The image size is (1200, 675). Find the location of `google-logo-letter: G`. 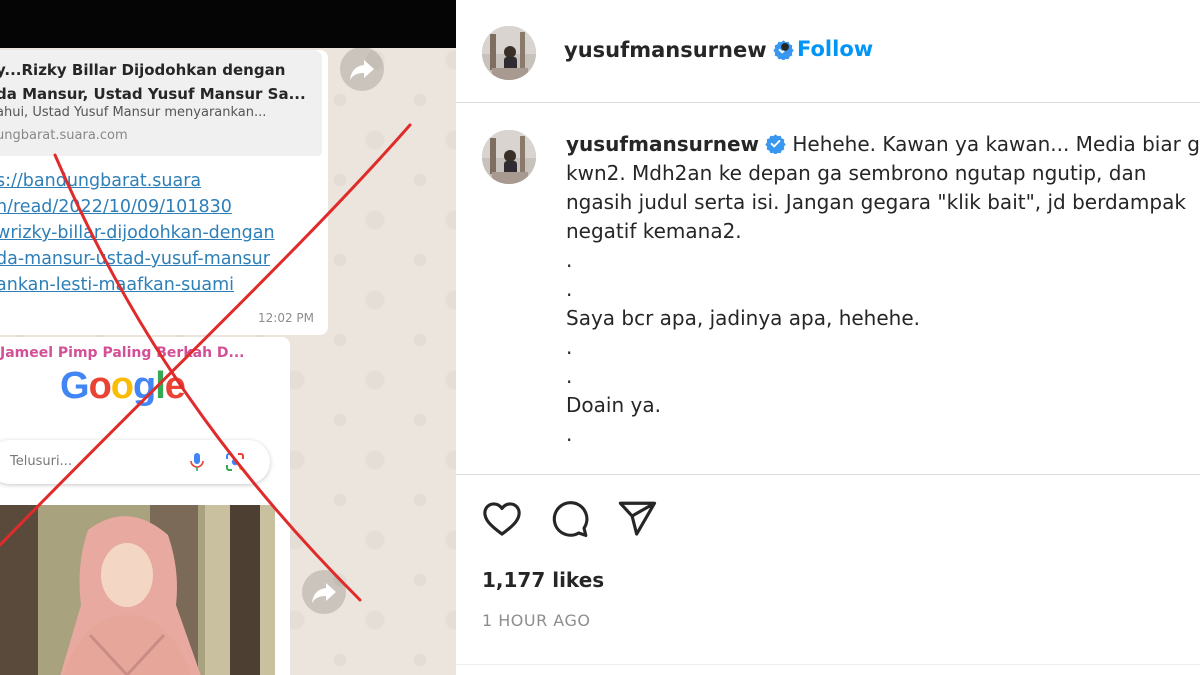

google-logo-letter: G is located at coordinates (75, 386).